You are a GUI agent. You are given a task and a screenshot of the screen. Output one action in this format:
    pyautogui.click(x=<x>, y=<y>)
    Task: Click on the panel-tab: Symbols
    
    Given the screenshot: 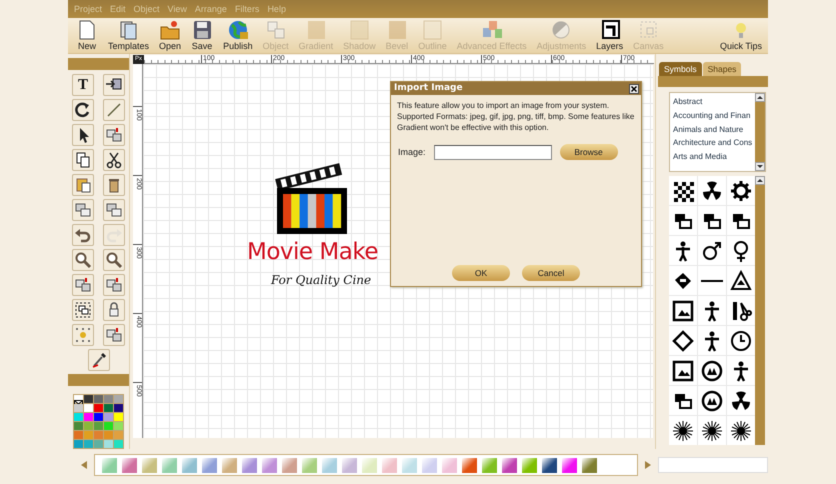 What is the action you would take?
    pyautogui.click(x=680, y=69)
    